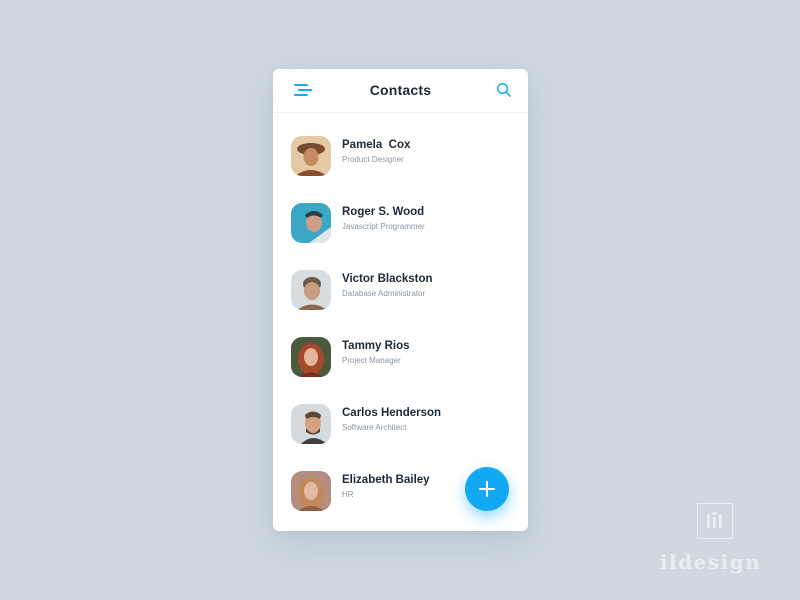  I want to click on contact-item: Carlos Henderson Software Architect, so click(400, 427).